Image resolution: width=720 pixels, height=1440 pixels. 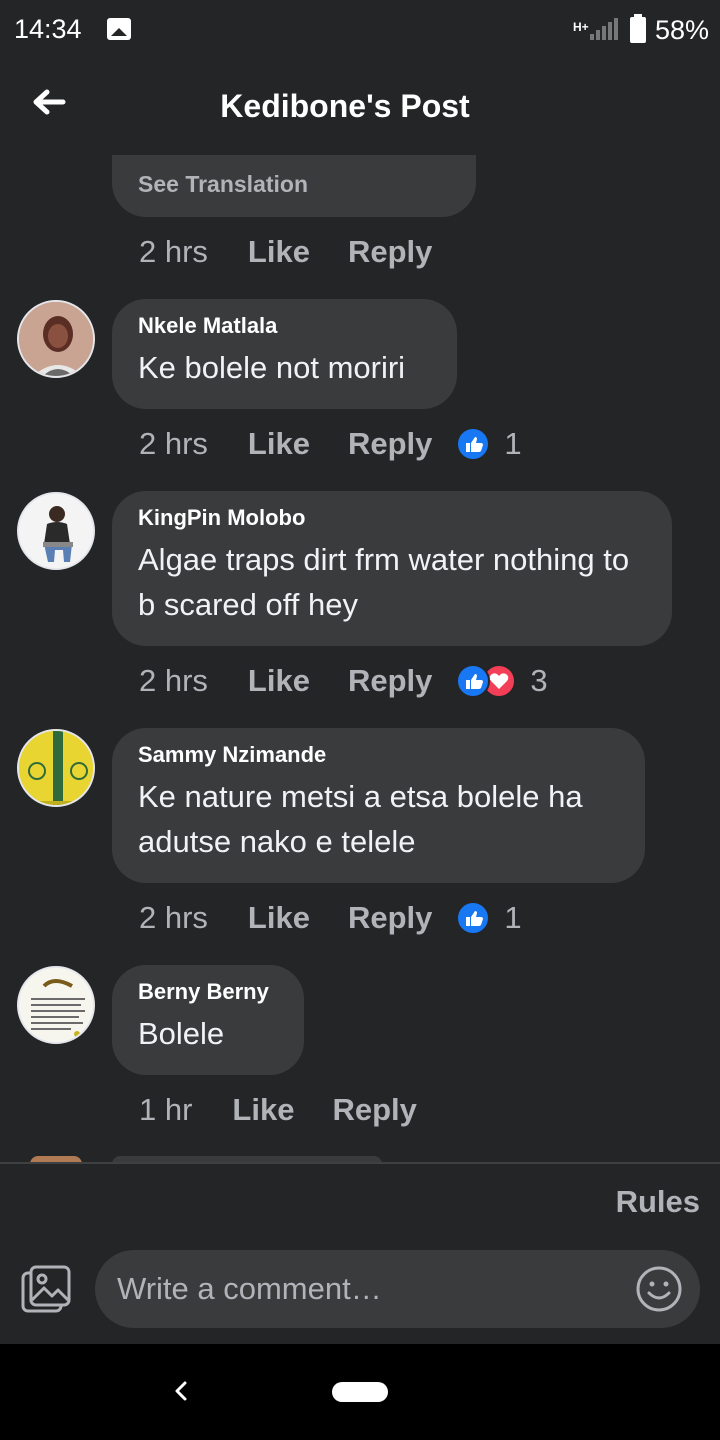 I want to click on system-home-pill, so click(x=360, y=1392).